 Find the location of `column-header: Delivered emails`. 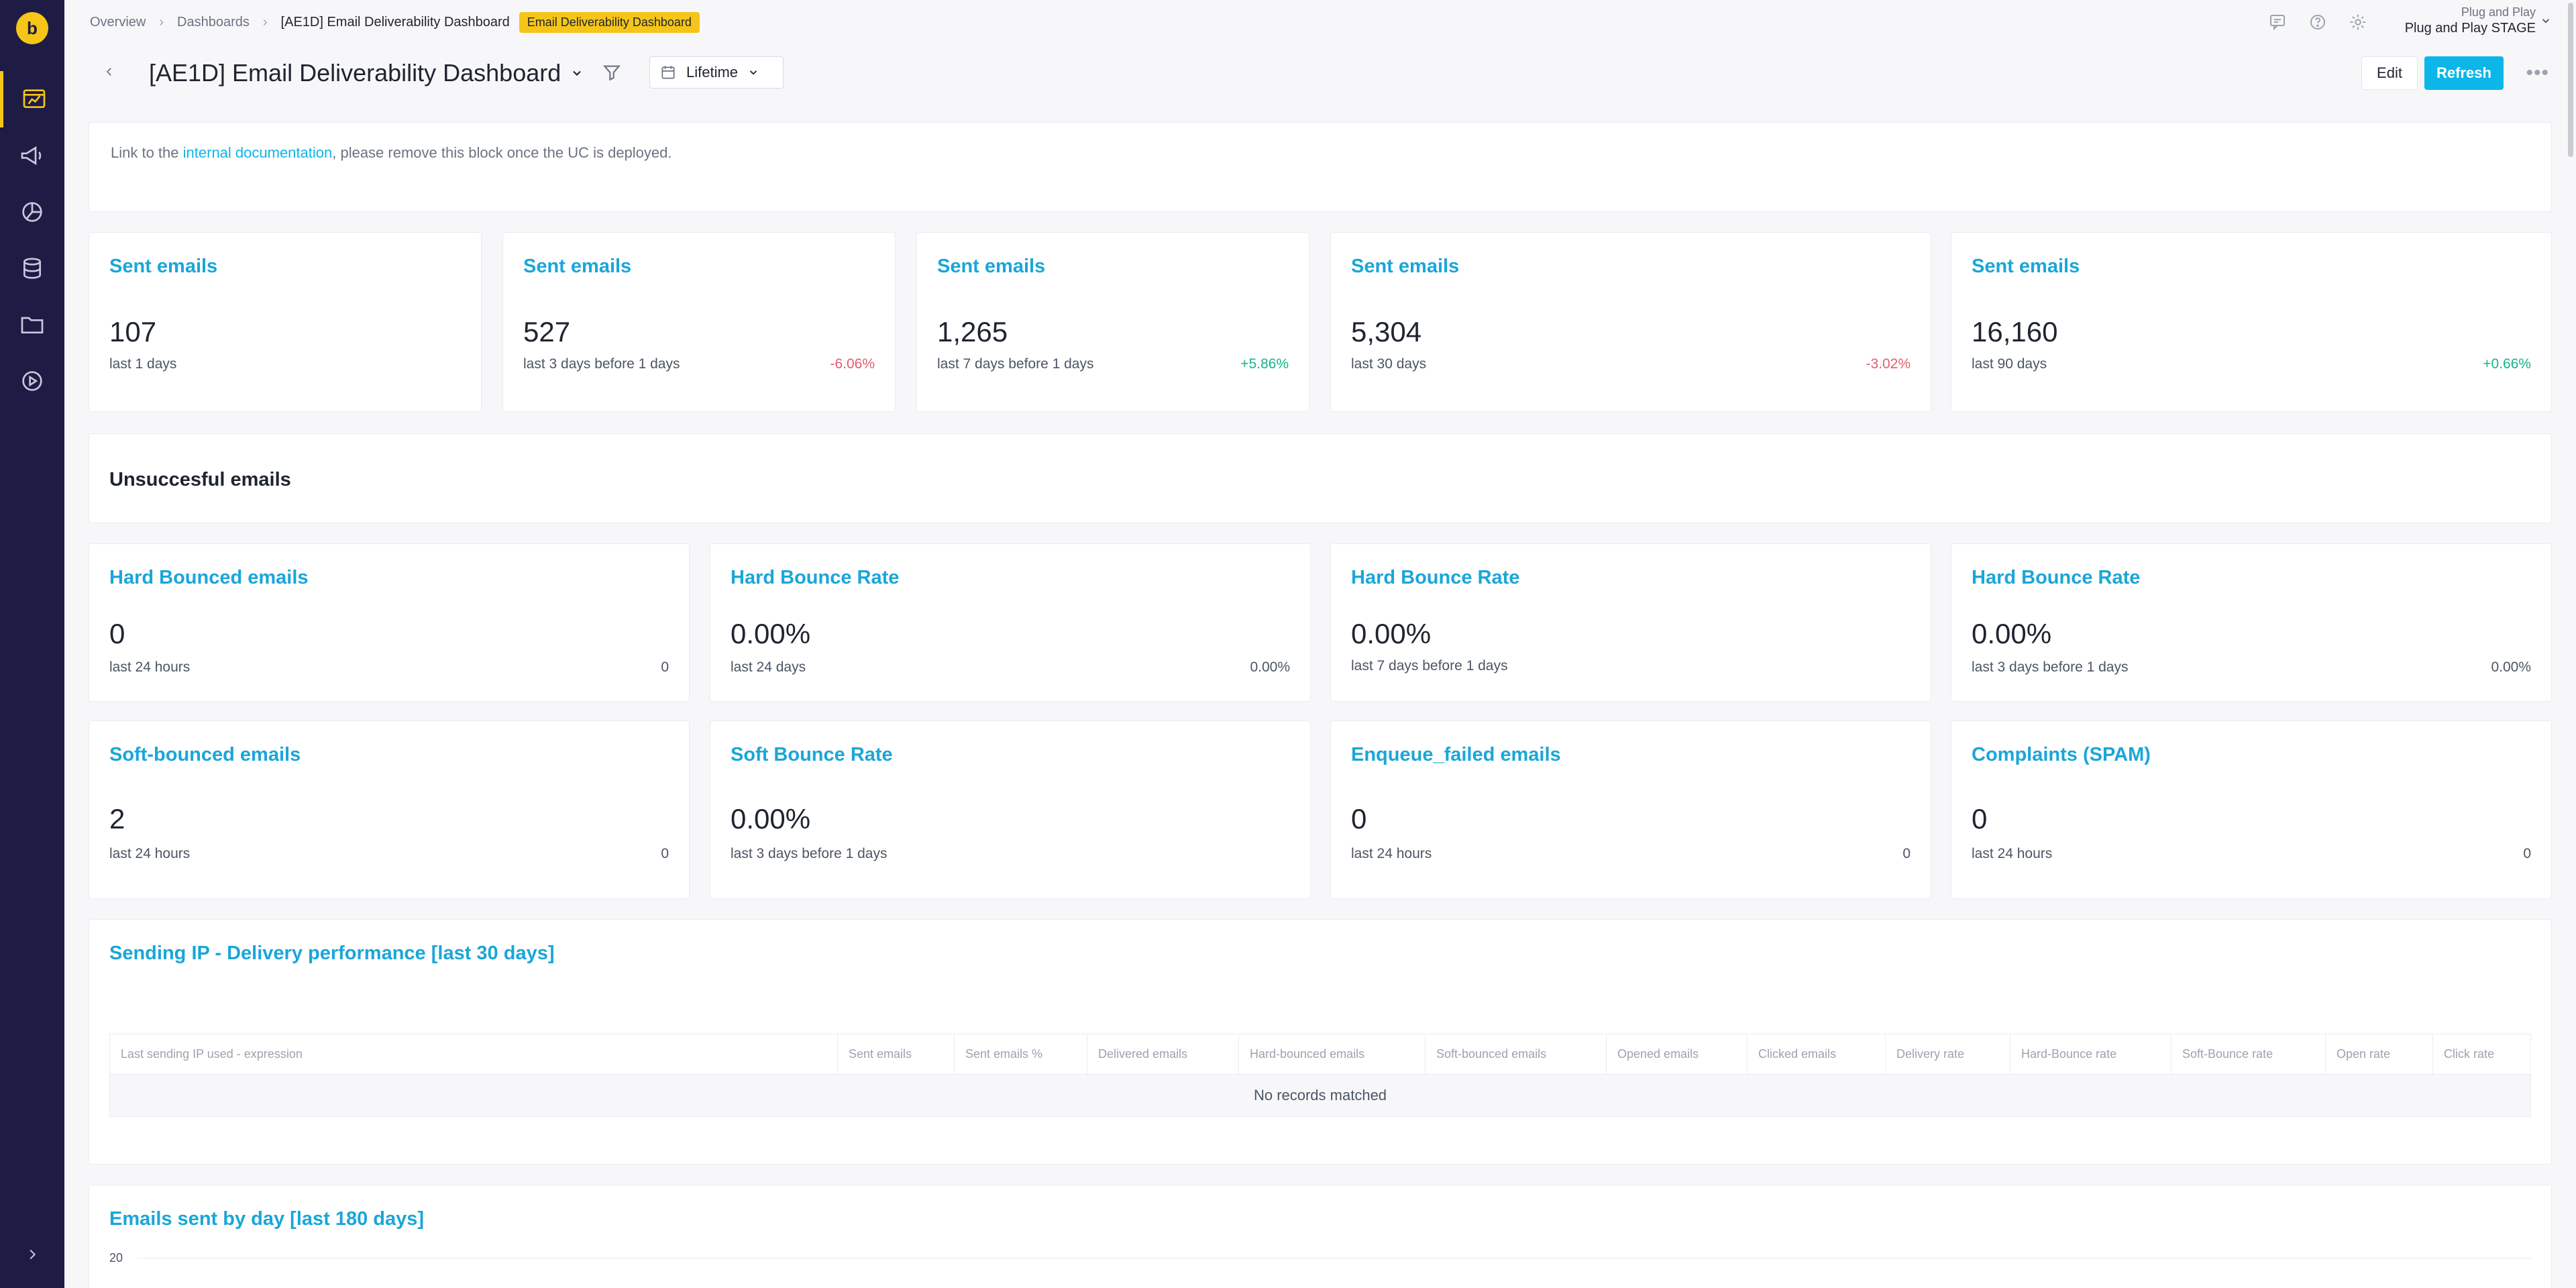

column-header: Delivered emails is located at coordinates (1162, 1054).